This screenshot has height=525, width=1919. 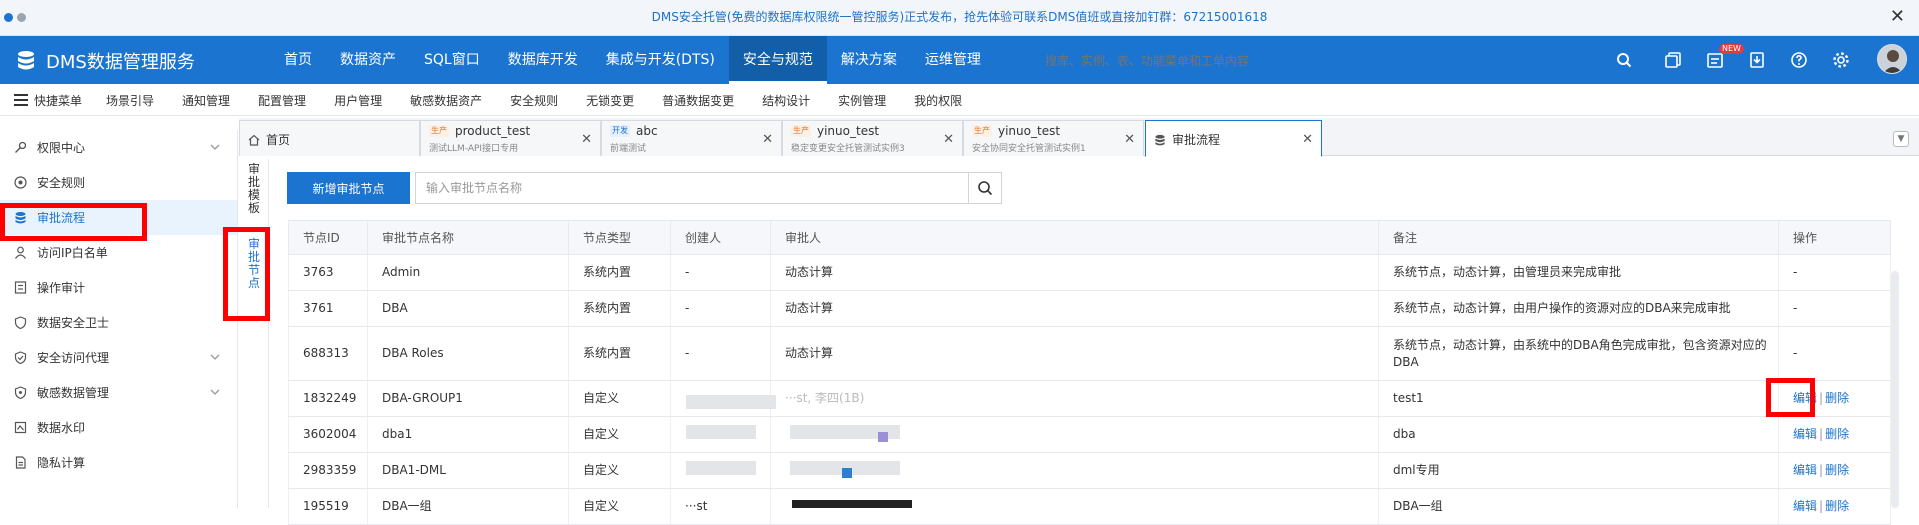 I want to click on tab-yinuo-test-1: 生产 yinuo_test 安全协同安全托管测试实例1 ✕, so click(x=1053, y=138).